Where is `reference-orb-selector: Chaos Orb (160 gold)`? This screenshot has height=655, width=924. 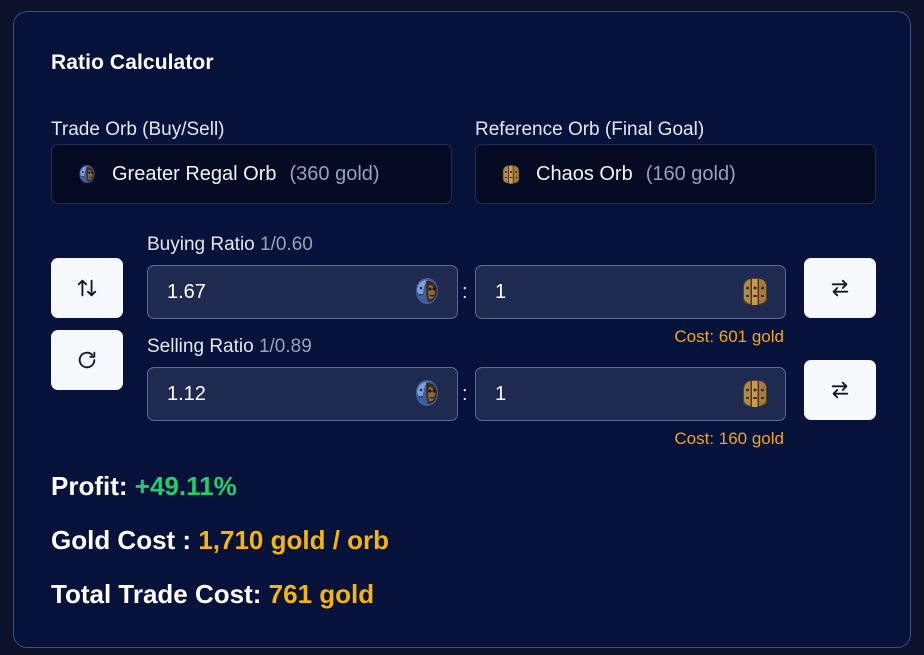 reference-orb-selector: Chaos Orb (160 gold) is located at coordinates (675, 174).